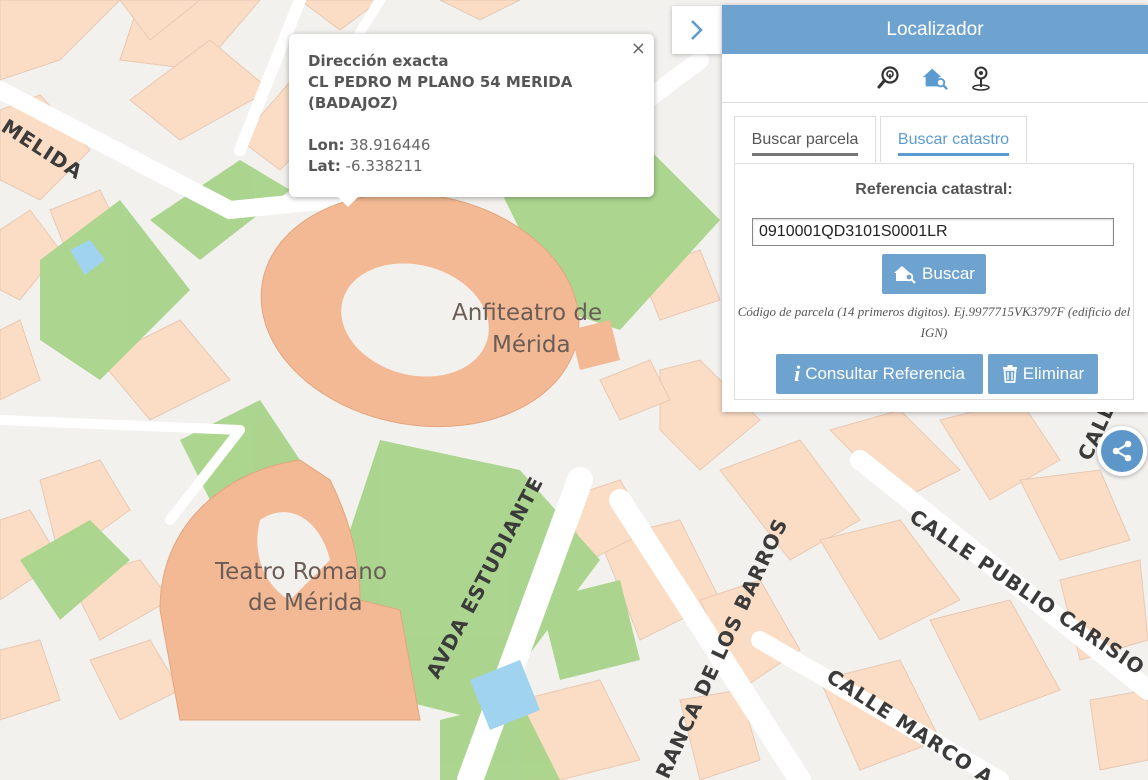 The image size is (1148, 780). What do you see at coordinates (527, 313) in the screenshot?
I see `label-anfiteatro-1: Anfiteatro de` at bounding box center [527, 313].